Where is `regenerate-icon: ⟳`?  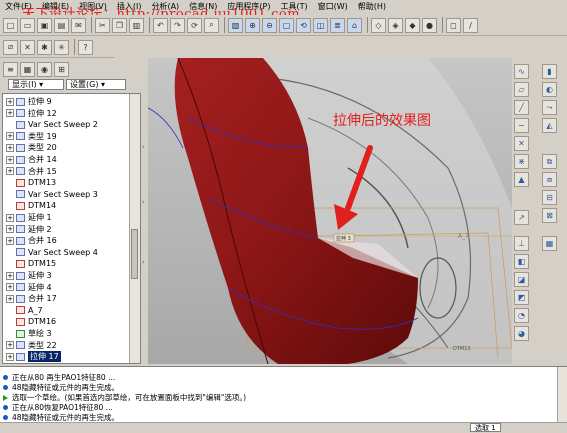
regenerate-icon: ⟳ is located at coordinates (194, 25).